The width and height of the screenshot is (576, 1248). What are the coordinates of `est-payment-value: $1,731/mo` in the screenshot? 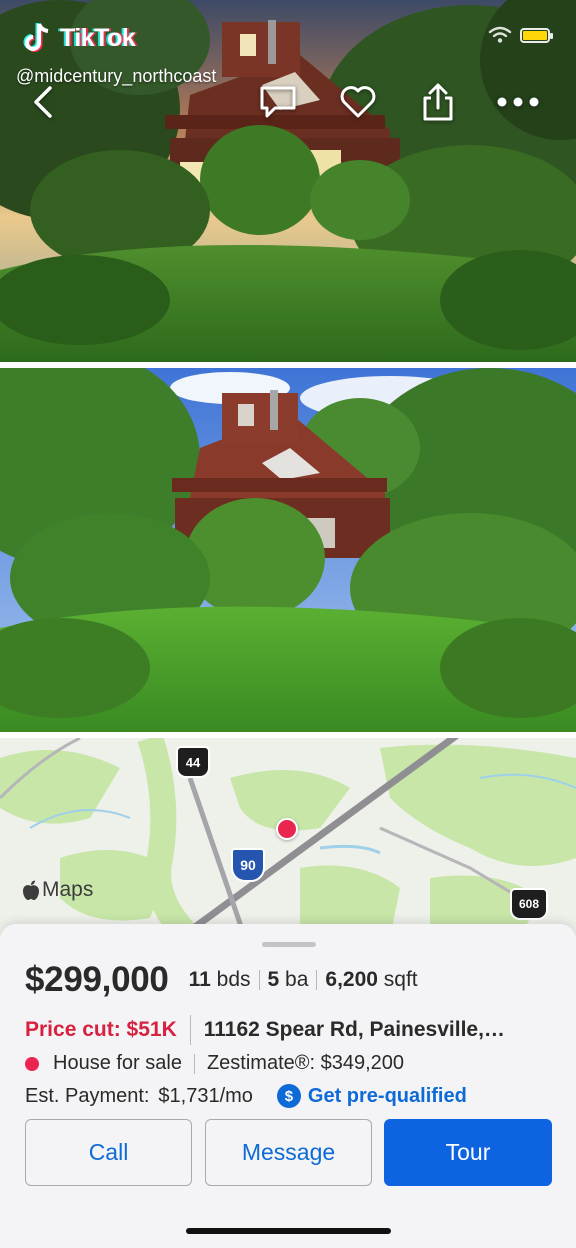 It's located at (205, 1096).